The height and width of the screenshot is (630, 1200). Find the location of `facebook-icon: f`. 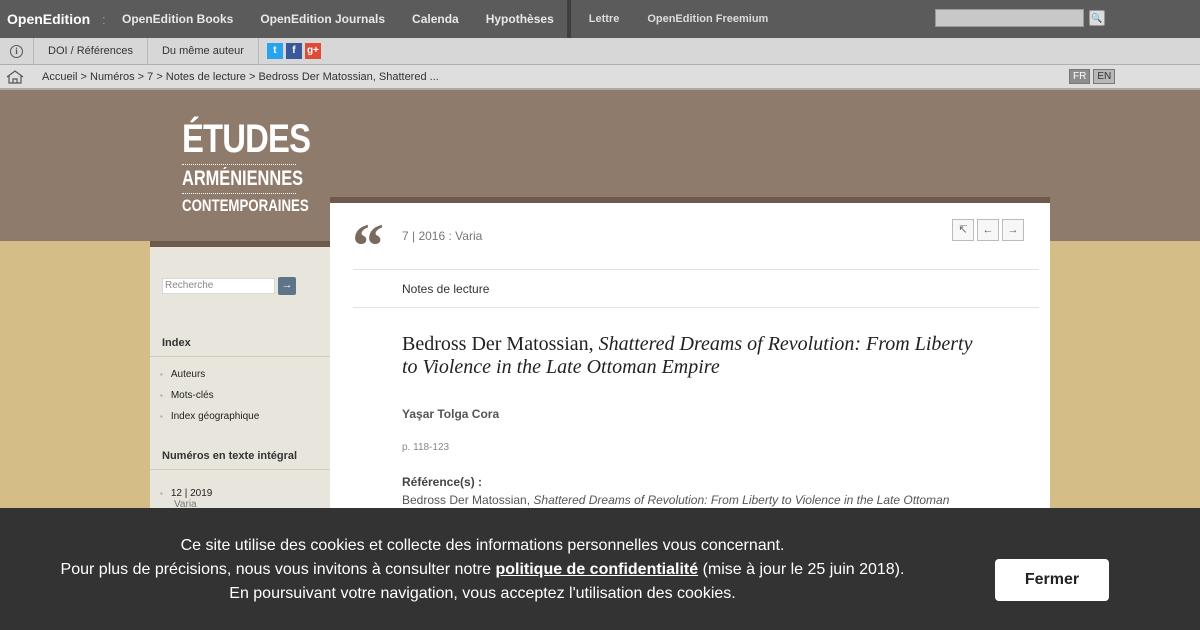

facebook-icon: f is located at coordinates (293, 51).